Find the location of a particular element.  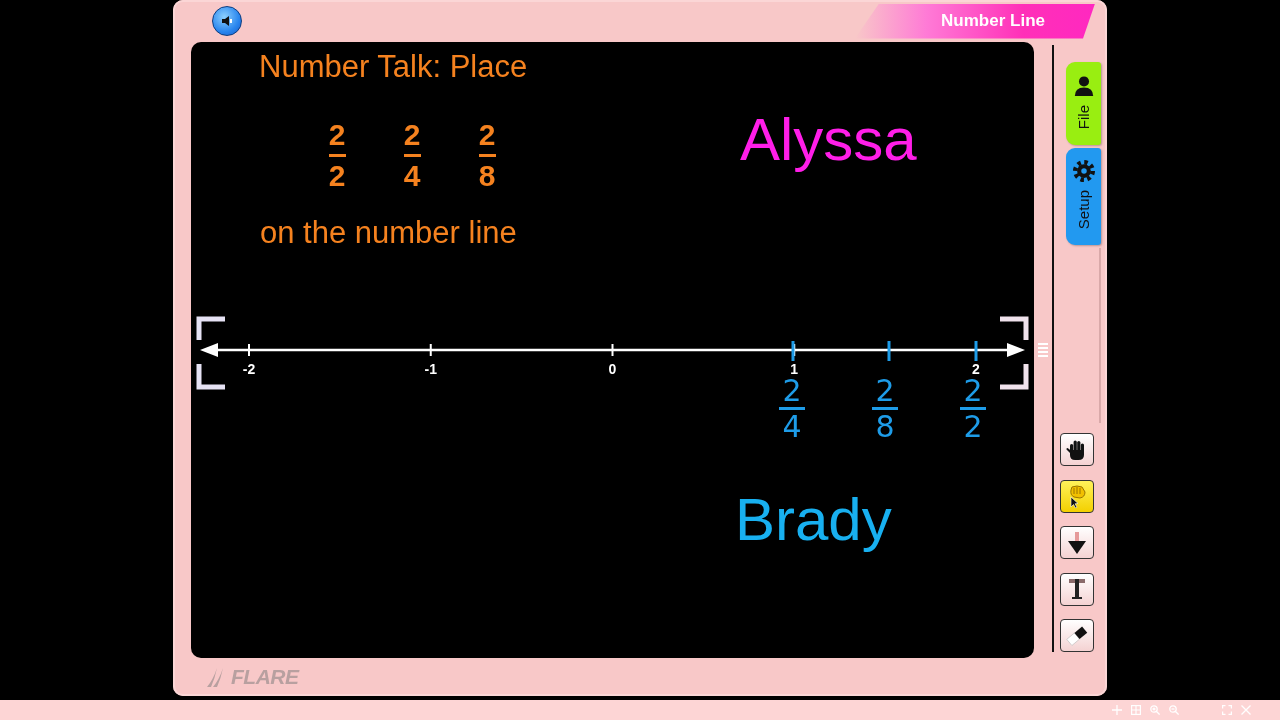

handwritten-denominator: 2 is located at coordinates (973, 427).